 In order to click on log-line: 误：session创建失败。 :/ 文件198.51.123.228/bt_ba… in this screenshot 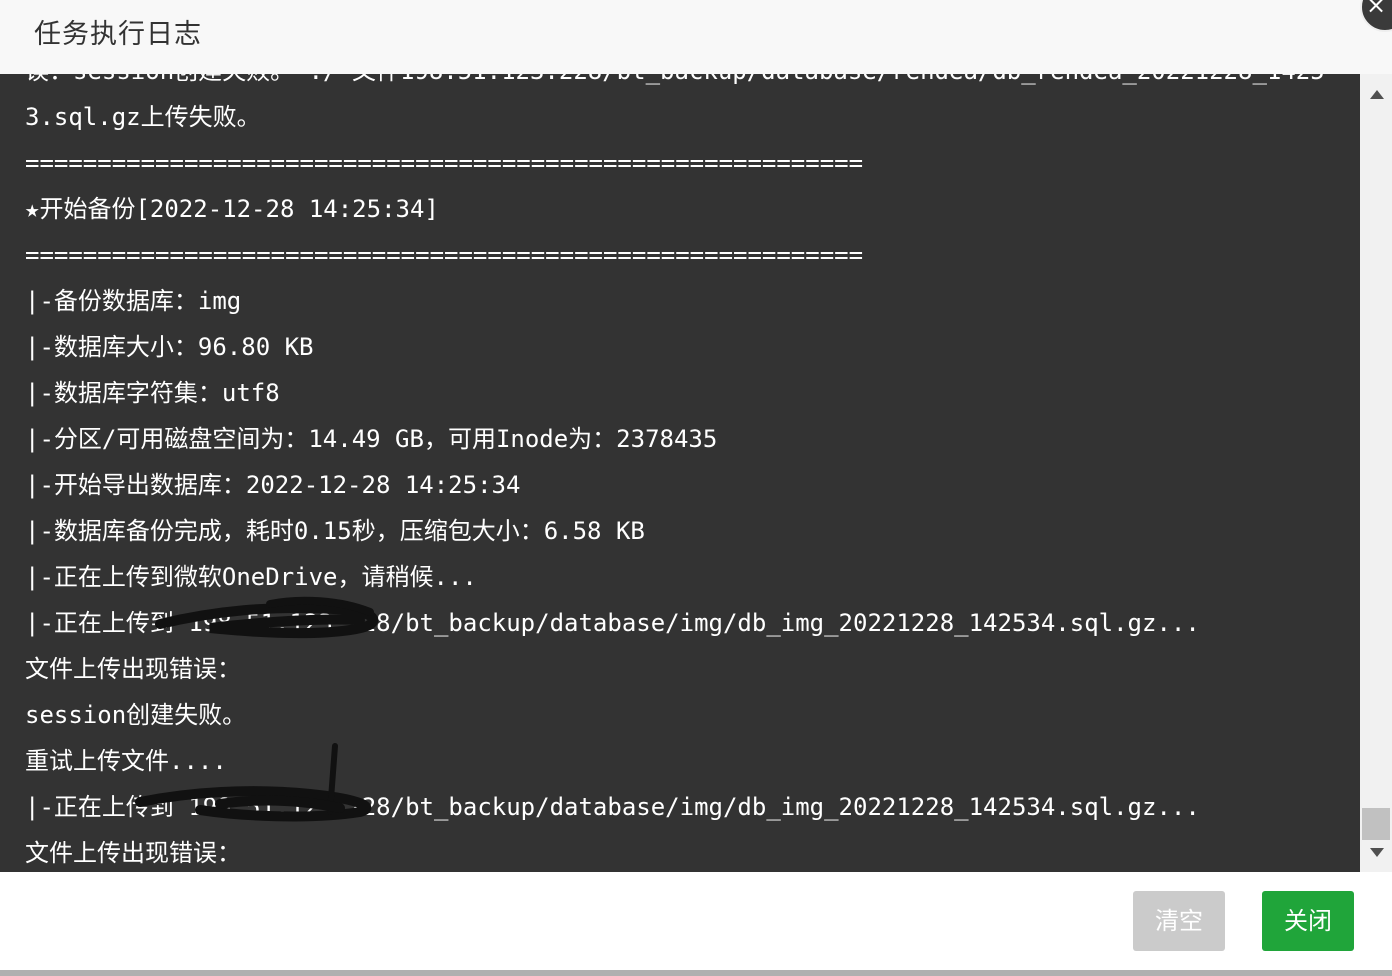, I will do `click(675, 84)`.